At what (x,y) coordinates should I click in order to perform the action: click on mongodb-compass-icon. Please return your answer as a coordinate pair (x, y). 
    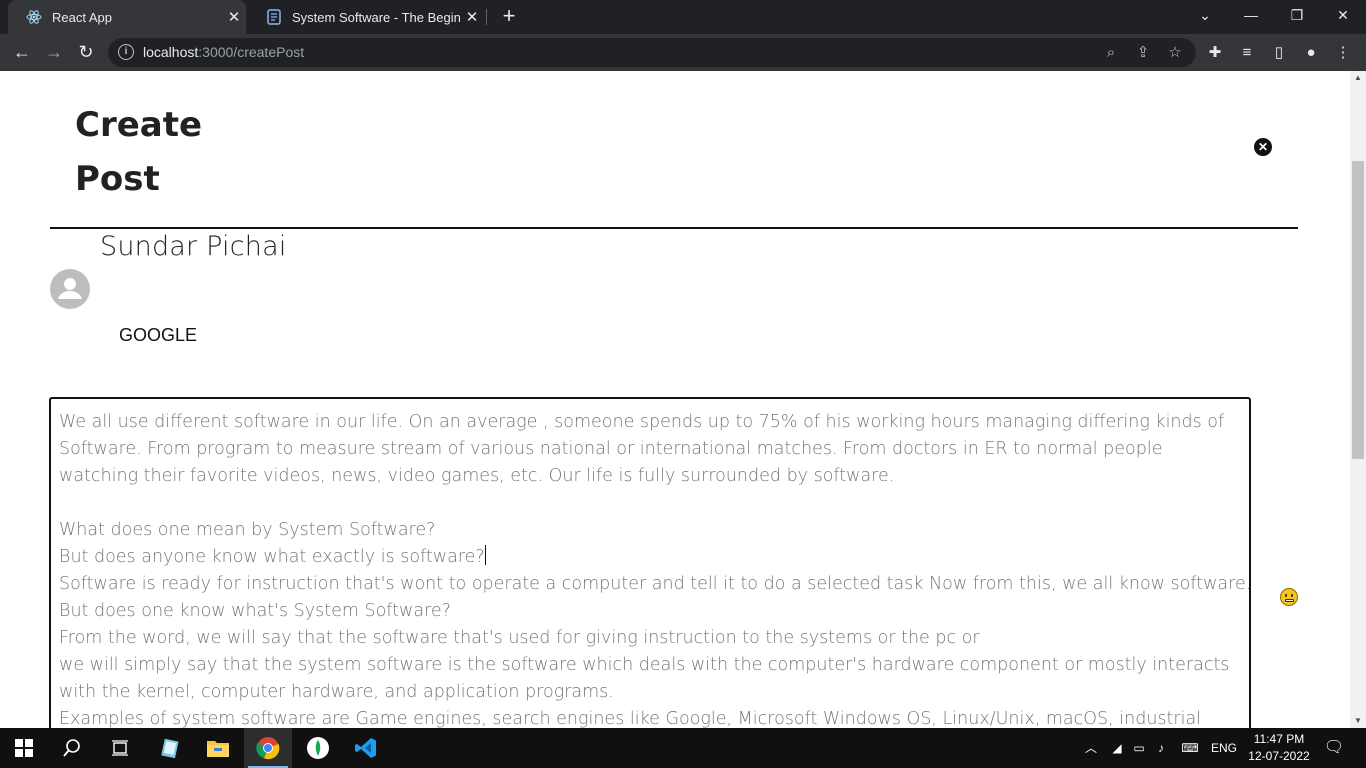
    Looking at the image, I should click on (318, 748).